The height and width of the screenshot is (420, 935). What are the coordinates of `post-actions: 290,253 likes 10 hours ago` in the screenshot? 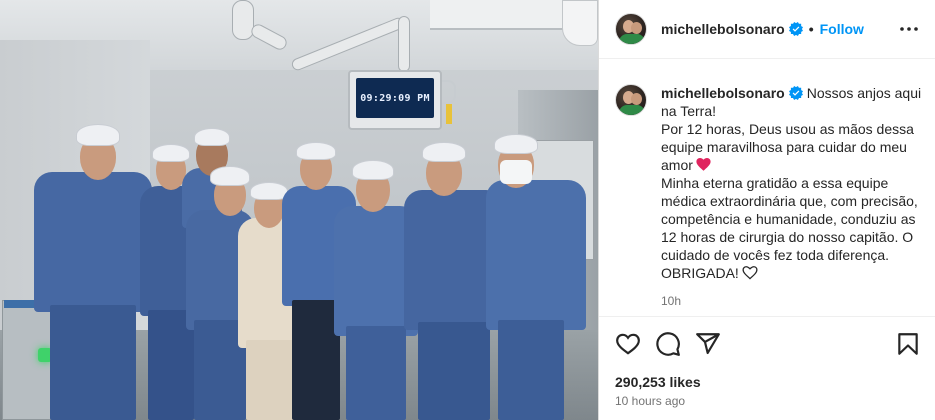 It's located at (767, 368).